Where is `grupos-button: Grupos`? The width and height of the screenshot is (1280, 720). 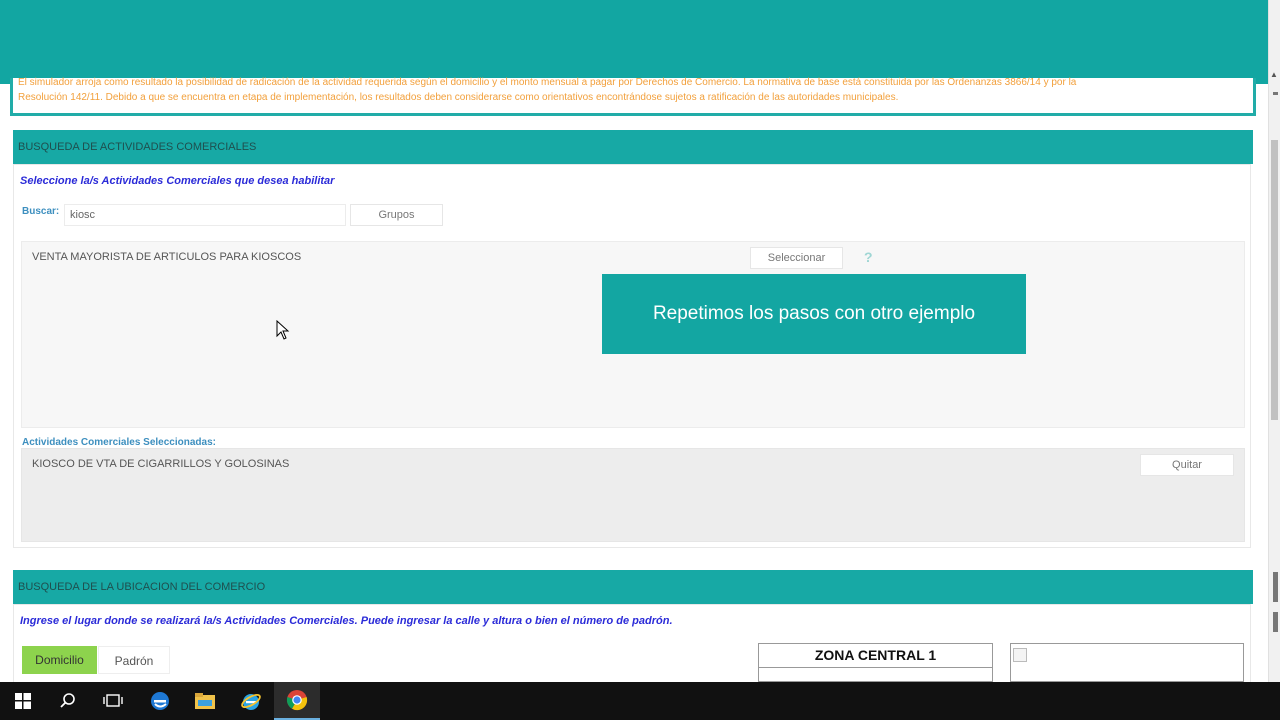 grupos-button: Grupos is located at coordinates (396, 215).